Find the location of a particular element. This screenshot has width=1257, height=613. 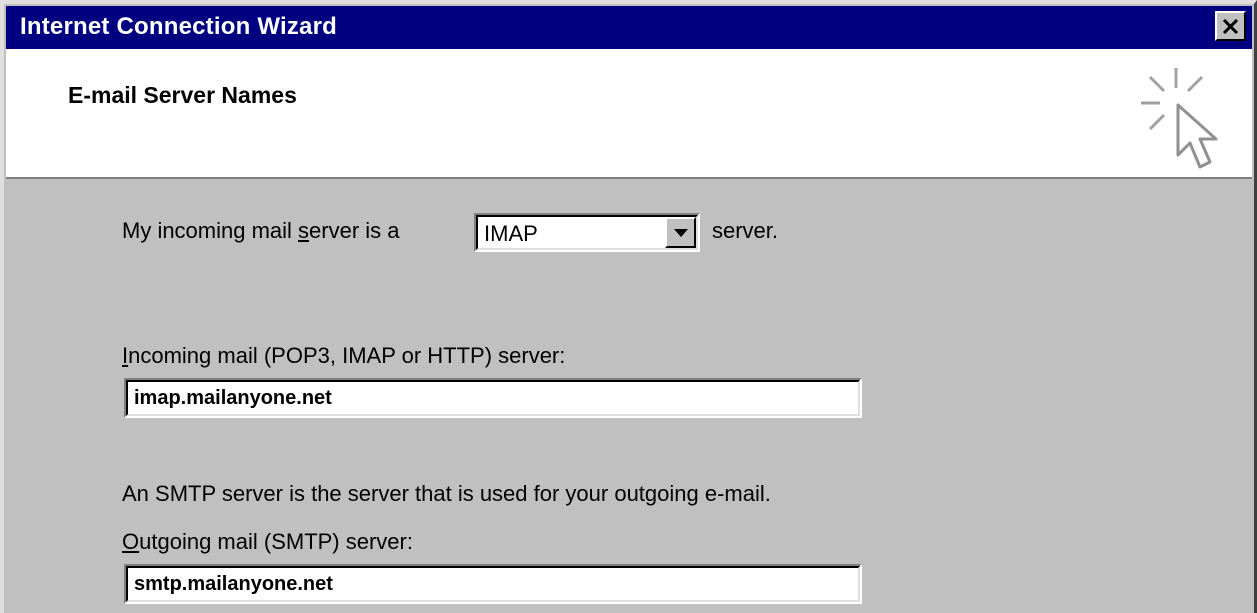

server-type-value: IMAP is located at coordinates (511, 233).